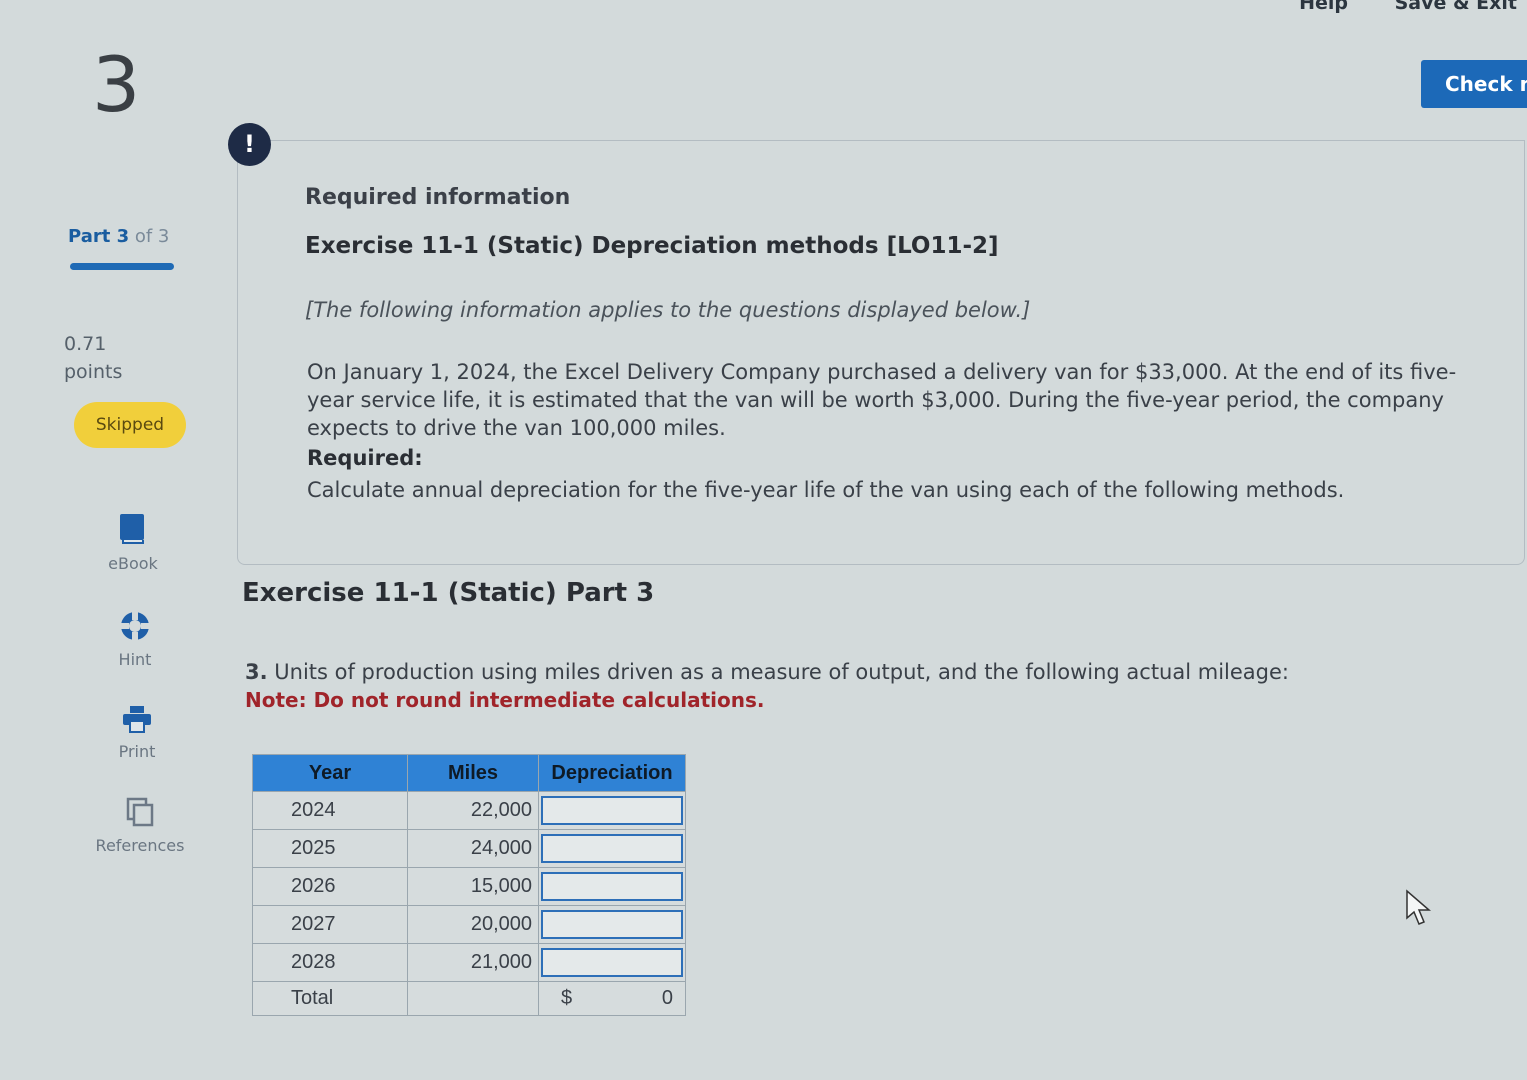 This screenshot has height=1080, width=1527. I want to click on total-row: Total $ 0, so click(469, 998).